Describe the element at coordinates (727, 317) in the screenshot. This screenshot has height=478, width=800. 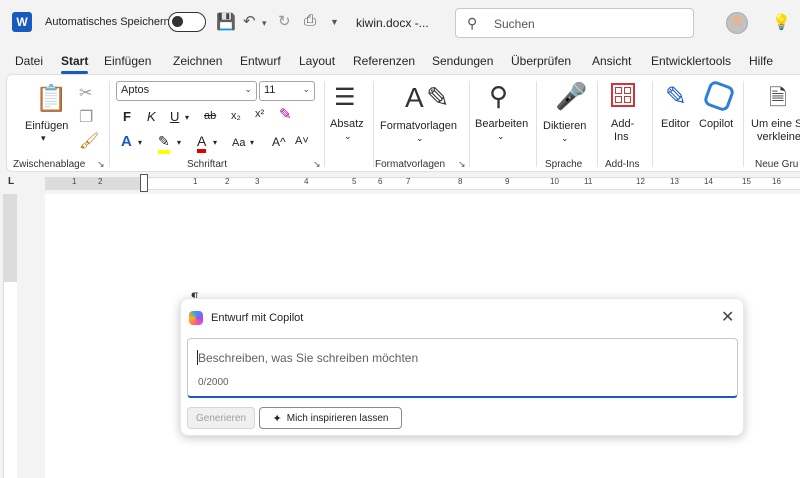
I see `close-icon: ✕` at that location.